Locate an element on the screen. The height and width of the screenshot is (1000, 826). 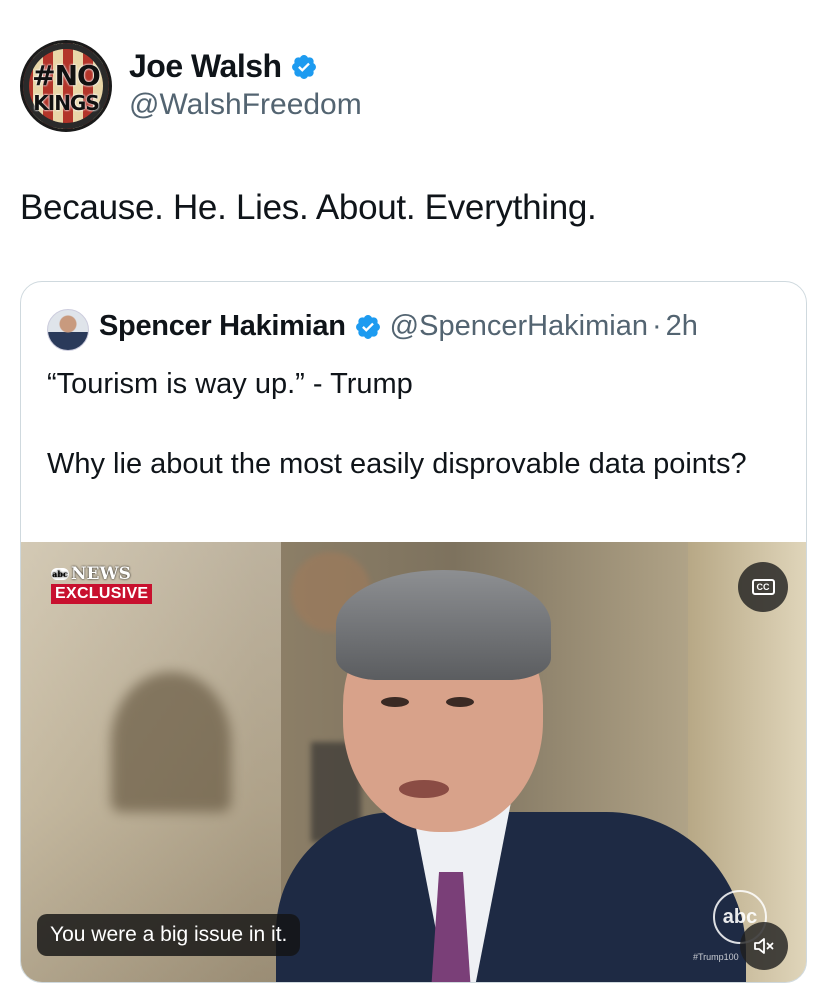
abc-news-label: abc NEWS is located at coordinates (91, 574).